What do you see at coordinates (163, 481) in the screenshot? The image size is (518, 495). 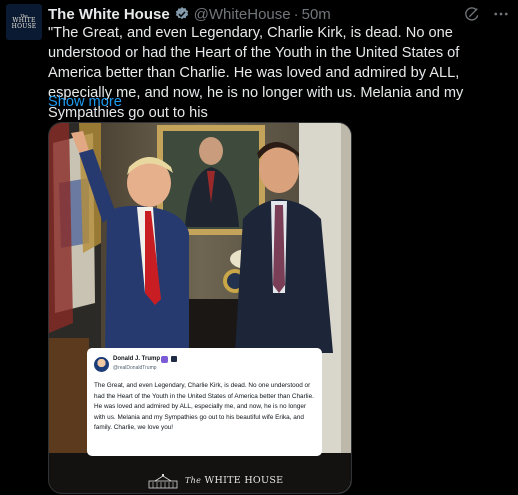 I see `white-house-logo-icon` at bounding box center [163, 481].